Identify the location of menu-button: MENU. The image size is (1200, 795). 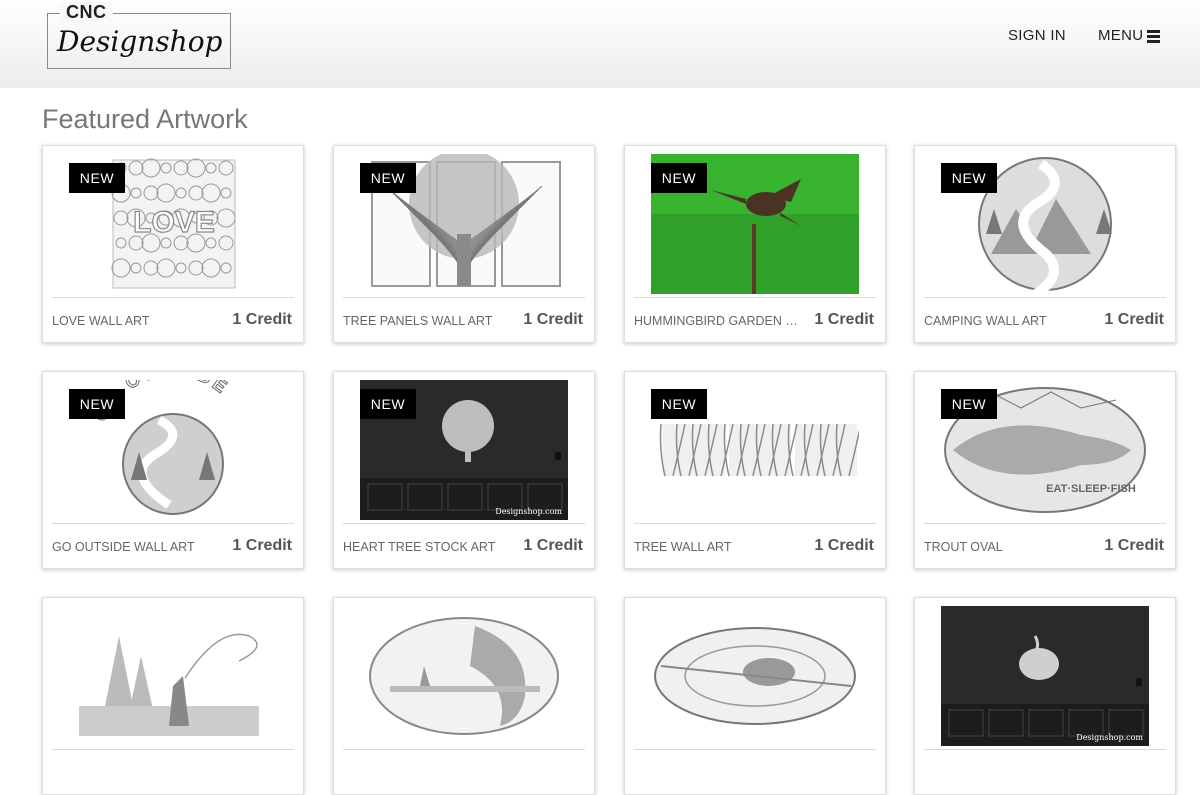
(1129, 36).